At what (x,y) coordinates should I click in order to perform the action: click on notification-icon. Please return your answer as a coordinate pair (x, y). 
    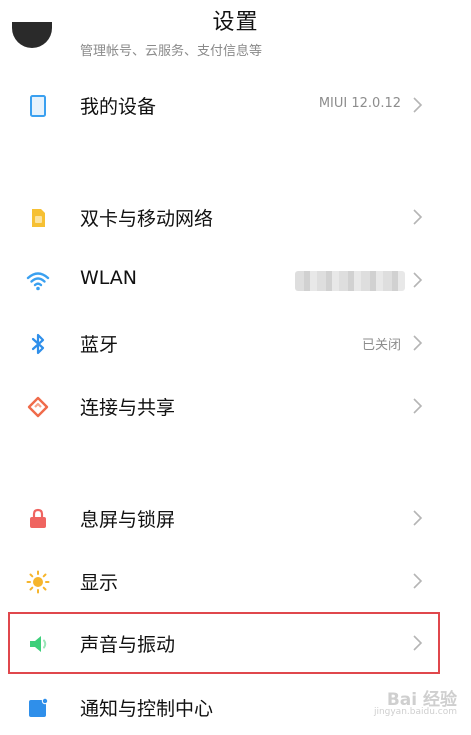
    Looking at the image, I should click on (39, 707).